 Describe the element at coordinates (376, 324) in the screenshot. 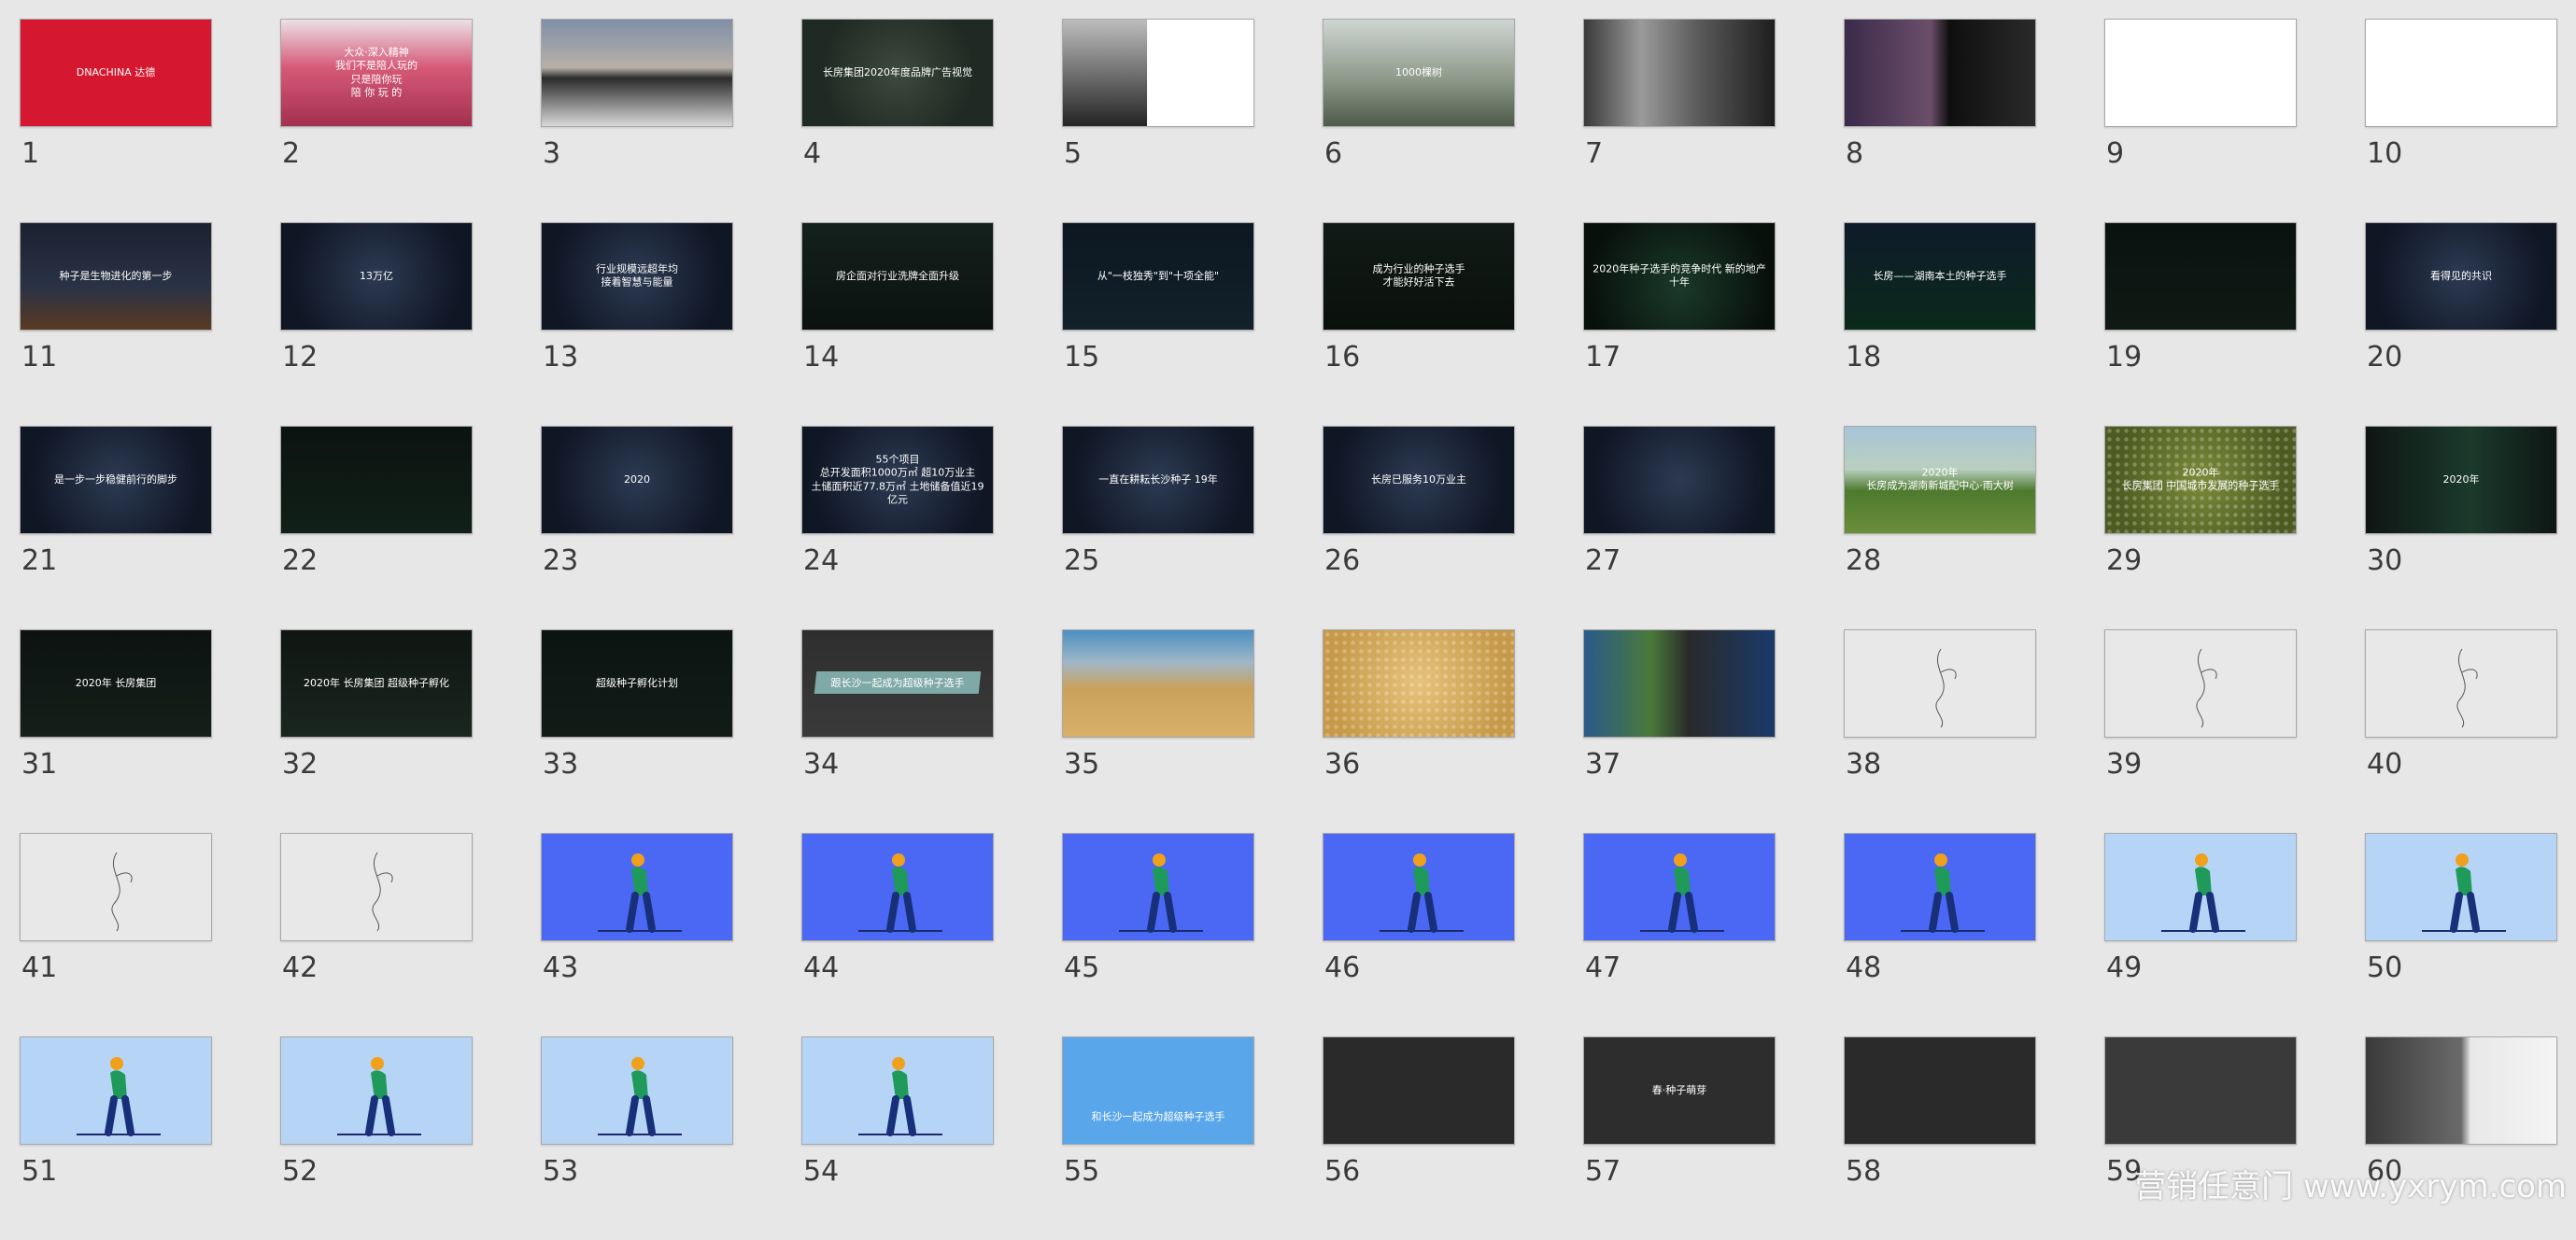

I see `slide-thumbnail-12: 13万亿 12` at that location.